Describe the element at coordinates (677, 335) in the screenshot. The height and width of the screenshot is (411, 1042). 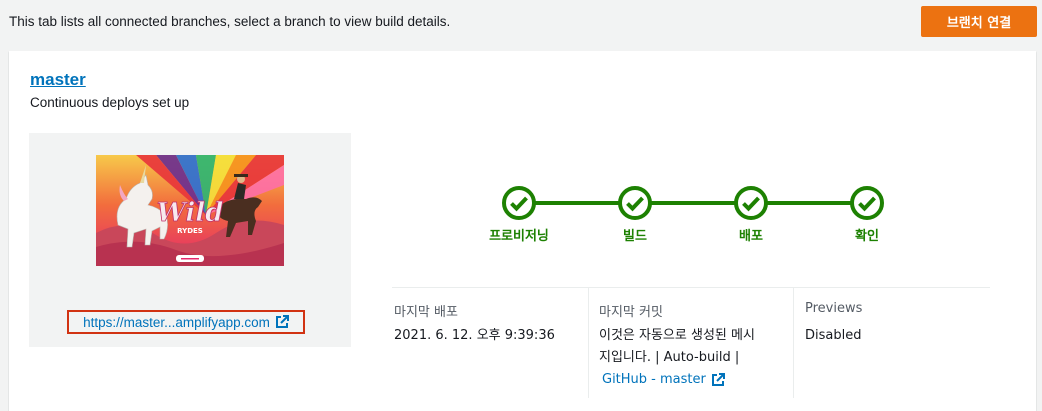
I see `commit-message-line: 이것은 자동으로 생성된 메시` at that location.